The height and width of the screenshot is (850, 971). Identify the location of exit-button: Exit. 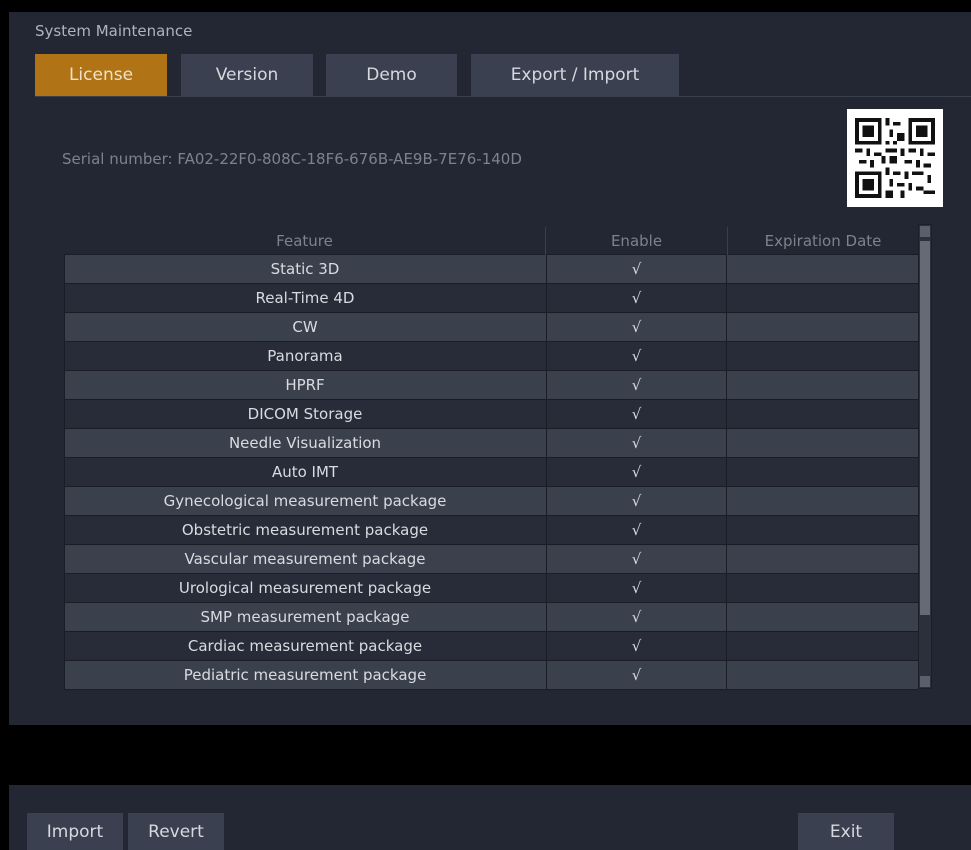
(846, 831).